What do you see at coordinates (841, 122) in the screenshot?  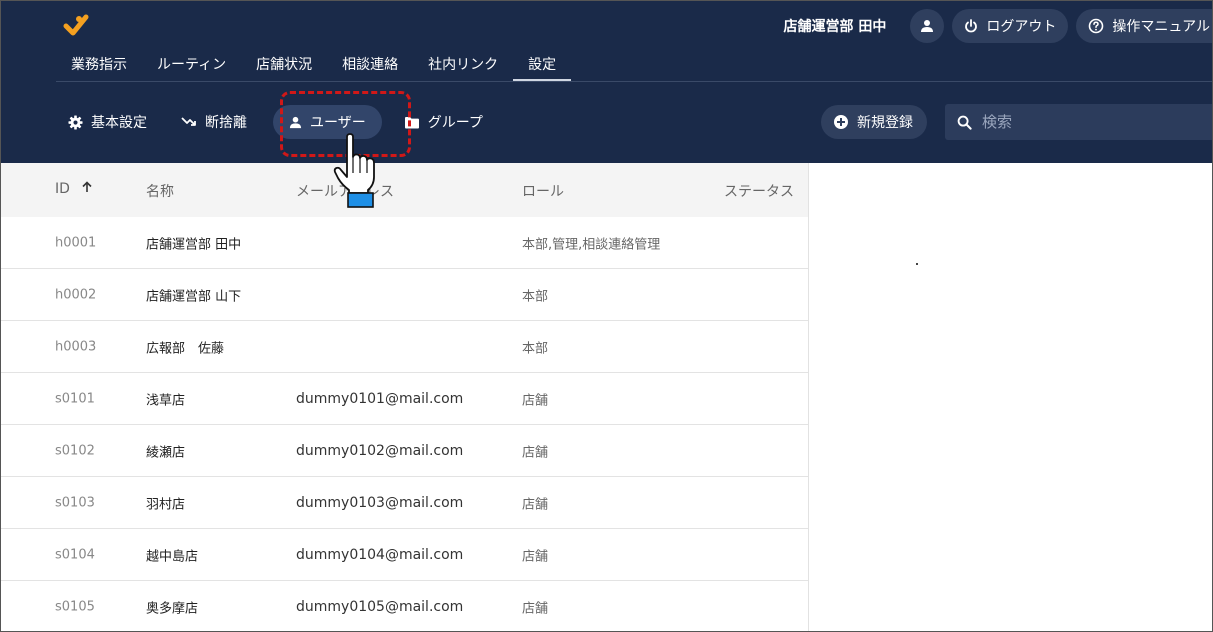 I see `add-circle-icon` at bounding box center [841, 122].